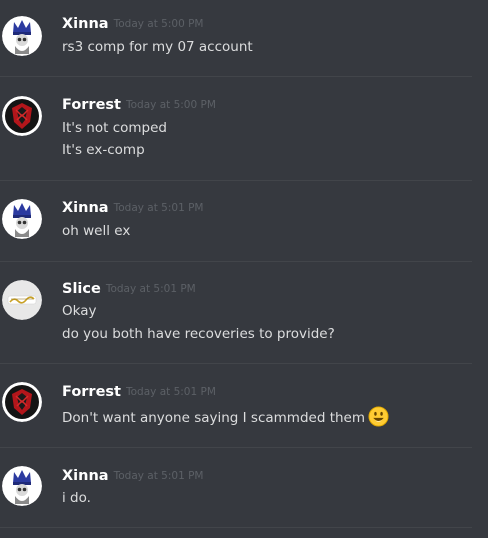 This screenshot has height=538, width=488. Describe the element at coordinates (225, 416) in the screenshot. I see `message-text: Don't want anyone saying I scammded them` at that location.